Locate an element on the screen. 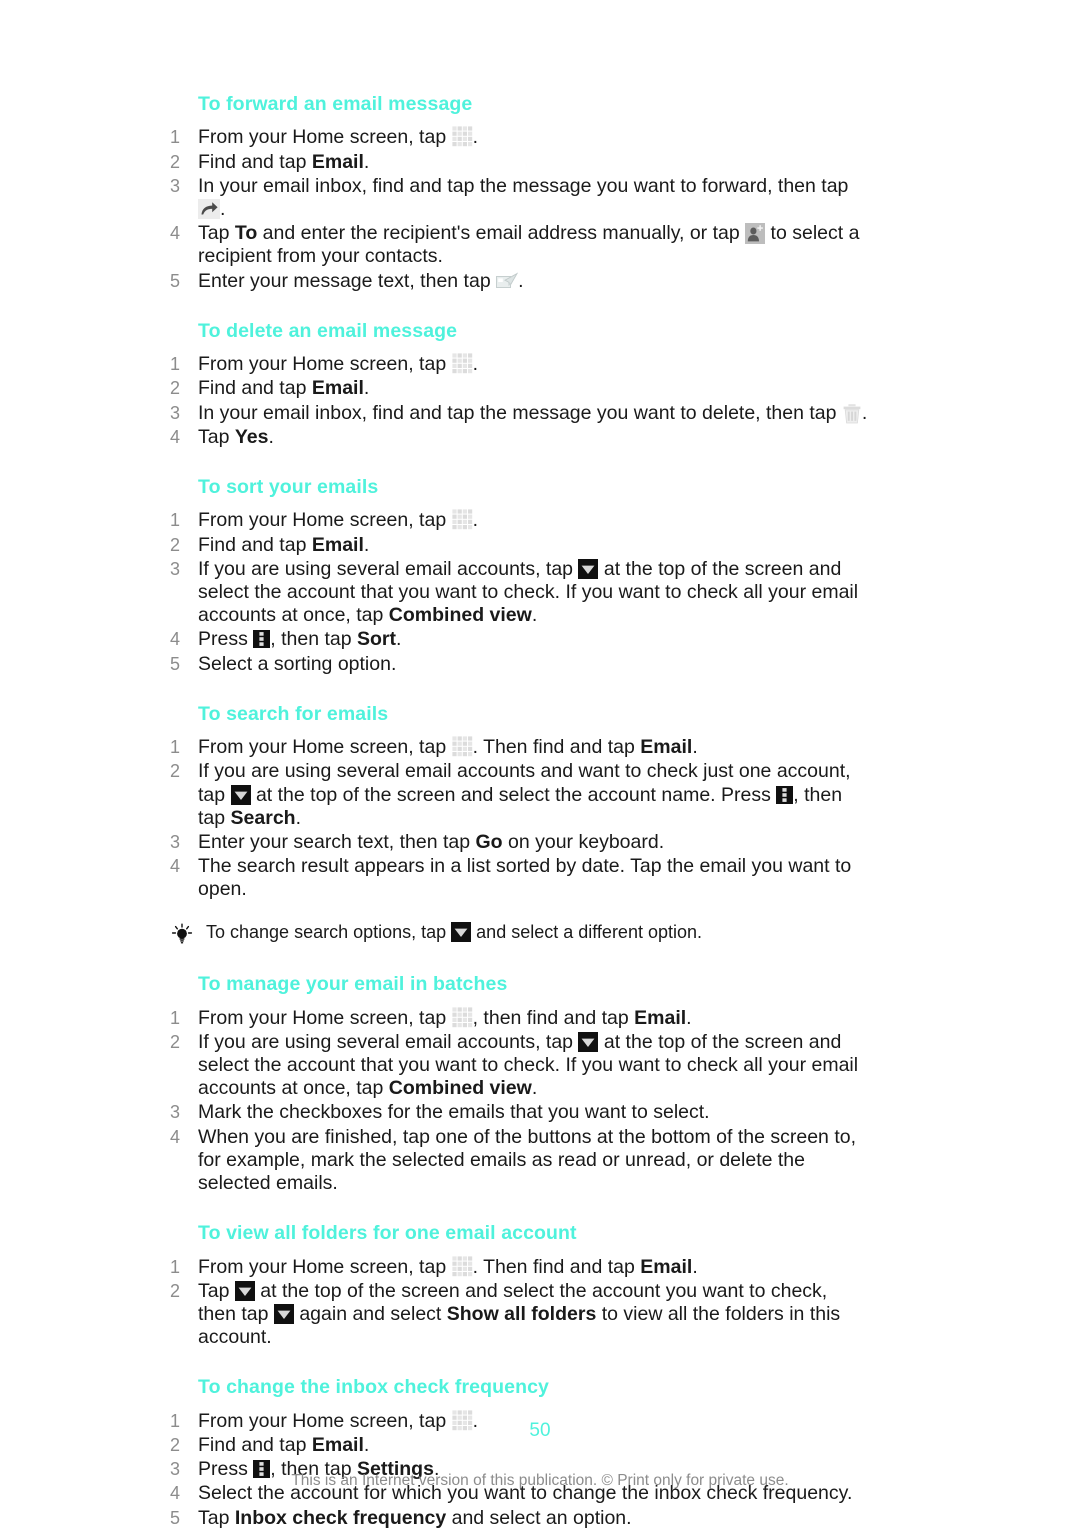 Image resolution: width=1080 pixels, height=1530 pixels. step-text: Press , then tap Sort. is located at coordinates (534, 639).